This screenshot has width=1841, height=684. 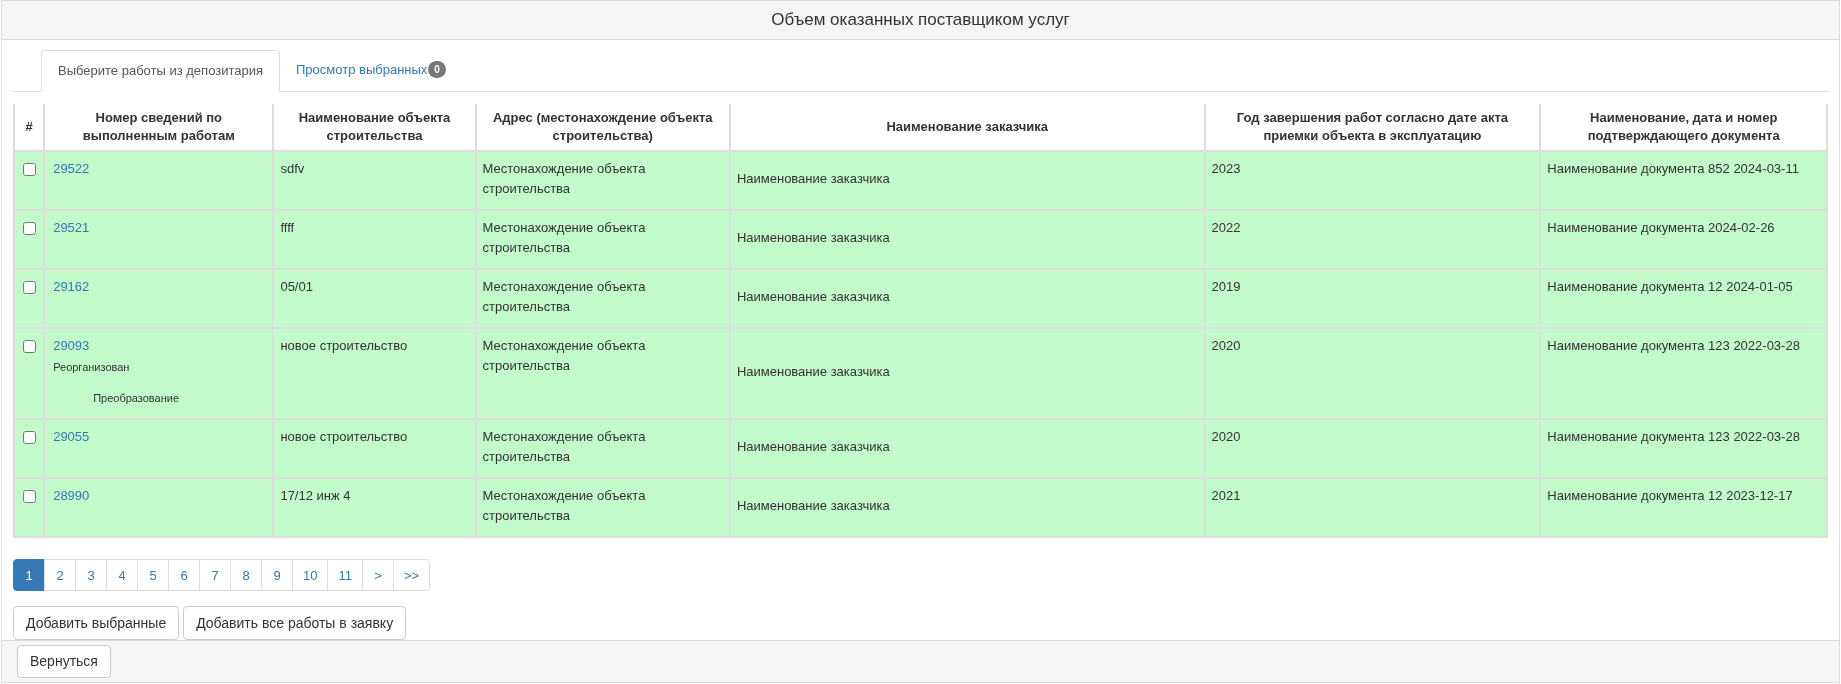 What do you see at coordinates (159, 345) in the screenshot?
I see `record-link: 29093` at bounding box center [159, 345].